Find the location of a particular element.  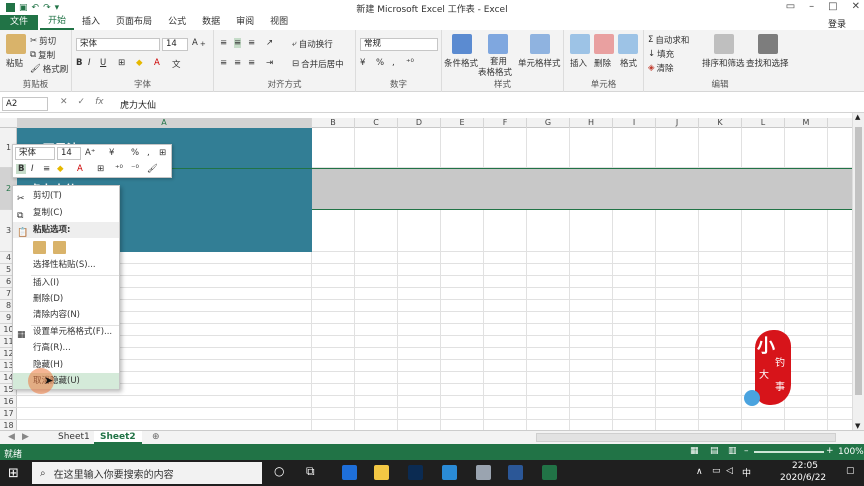

tab-file: 文件 is located at coordinates (19, 22).